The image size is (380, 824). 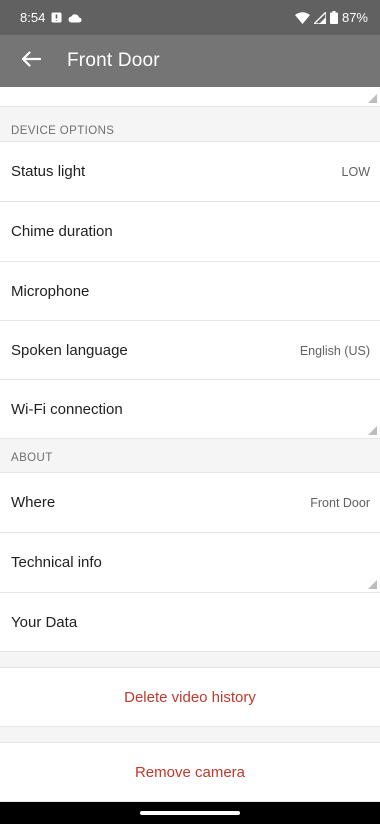 I want to click on setting-value: Front Door, so click(x=340, y=502).